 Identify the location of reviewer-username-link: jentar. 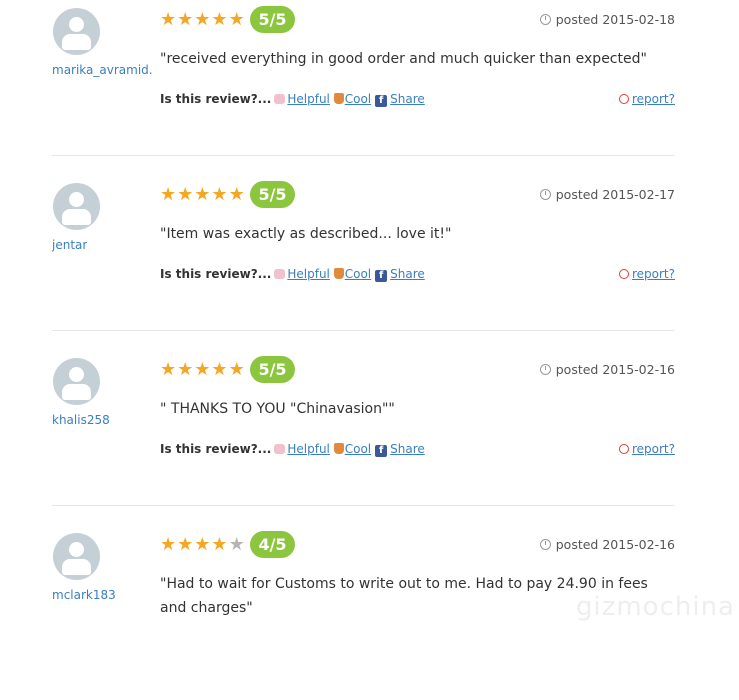
(69, 245).